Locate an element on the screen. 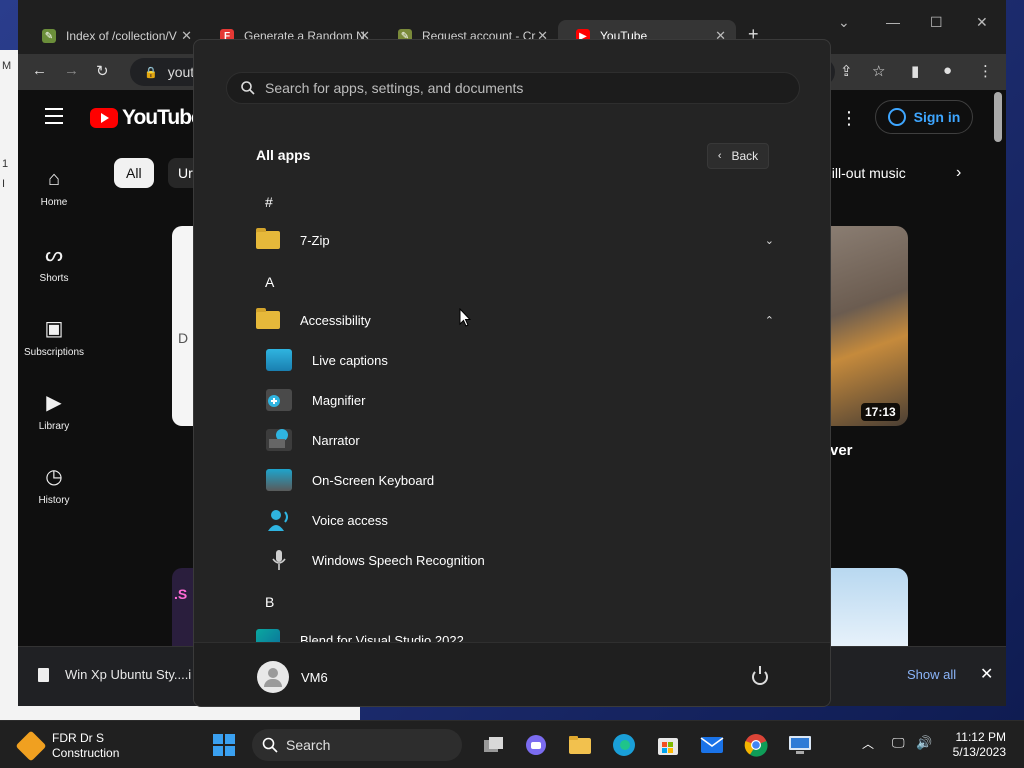 This screenshot has height=768, width=1024. weather-widget: FDR Dr S Construction is located at coordinates (67, 746).